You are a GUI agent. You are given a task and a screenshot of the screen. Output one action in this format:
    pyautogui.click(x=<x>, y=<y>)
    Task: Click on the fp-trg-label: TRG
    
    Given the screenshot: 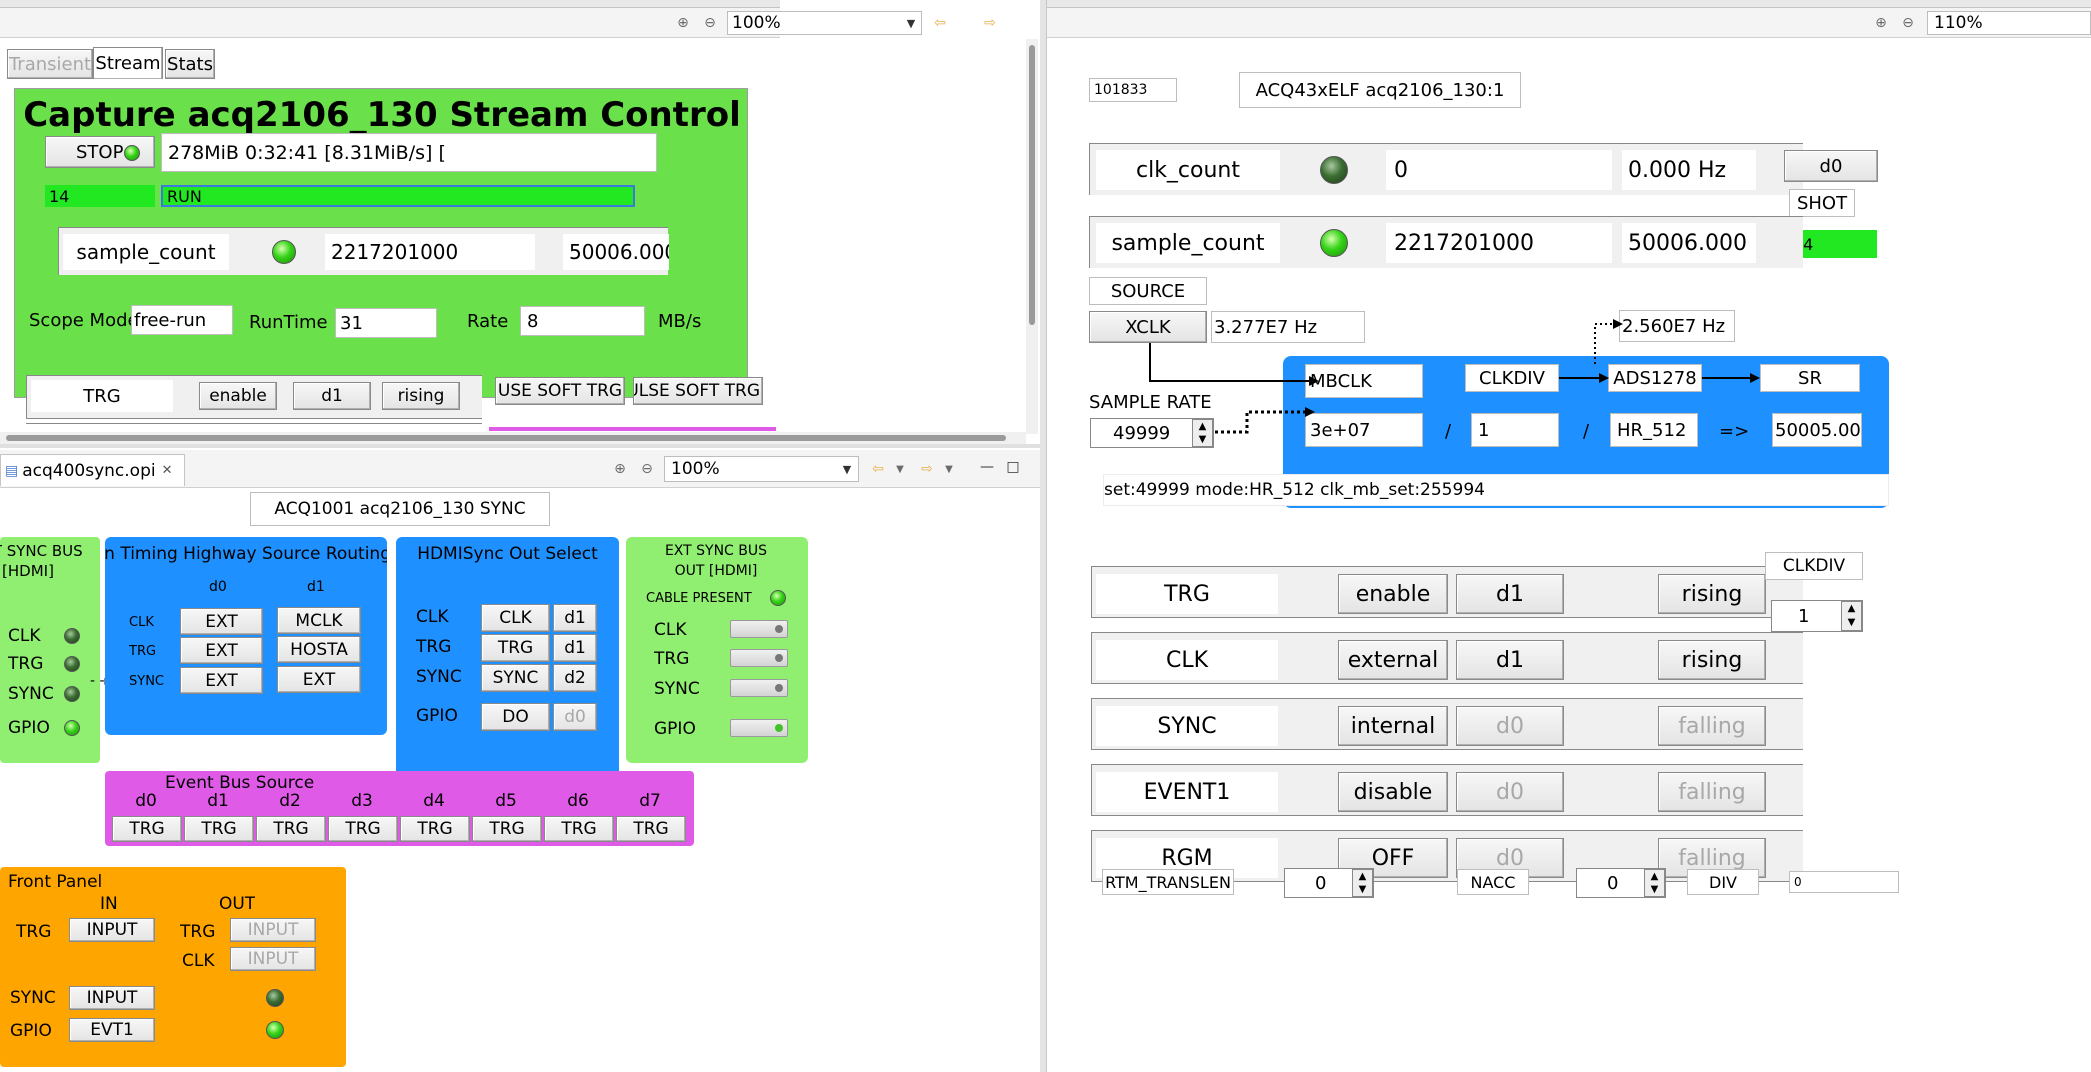 What is the action you would take?
    pyautogui.click(x=34, y=932)
    